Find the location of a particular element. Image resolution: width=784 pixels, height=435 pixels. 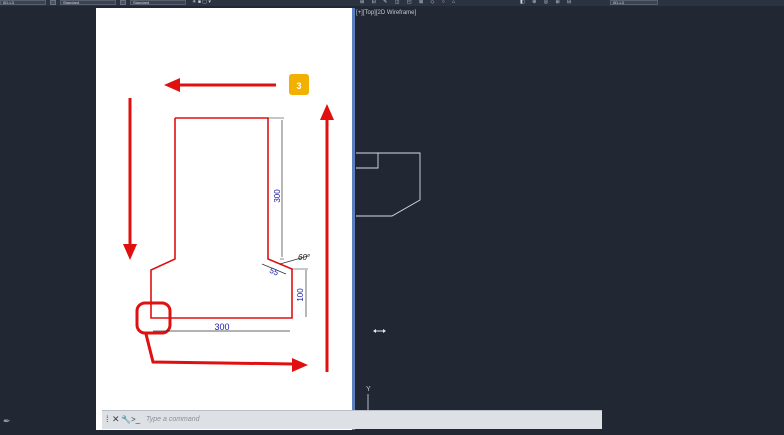

pen-tool-icon: ✒ is located at coordinates (8, 421).